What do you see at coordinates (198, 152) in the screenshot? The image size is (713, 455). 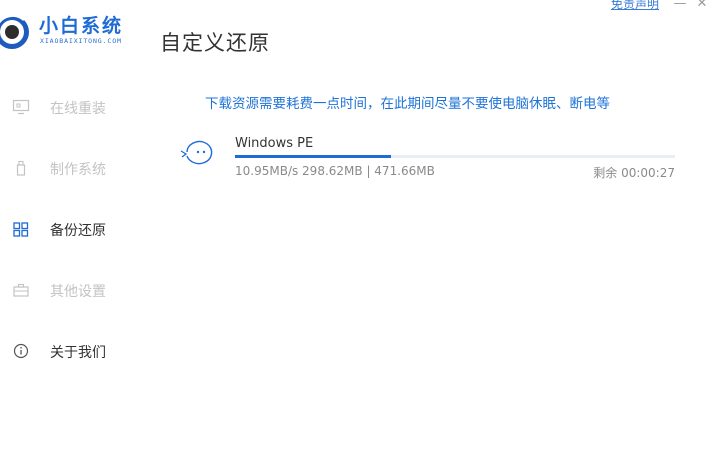 I see `download-face-icon` at bounding box center [198, 152].